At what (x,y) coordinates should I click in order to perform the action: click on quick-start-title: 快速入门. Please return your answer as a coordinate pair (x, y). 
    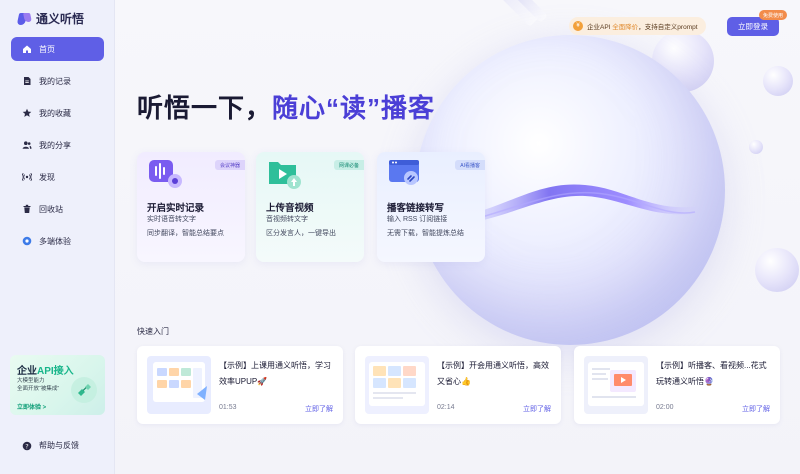
    Looking at the image, I should click on (153, 331).